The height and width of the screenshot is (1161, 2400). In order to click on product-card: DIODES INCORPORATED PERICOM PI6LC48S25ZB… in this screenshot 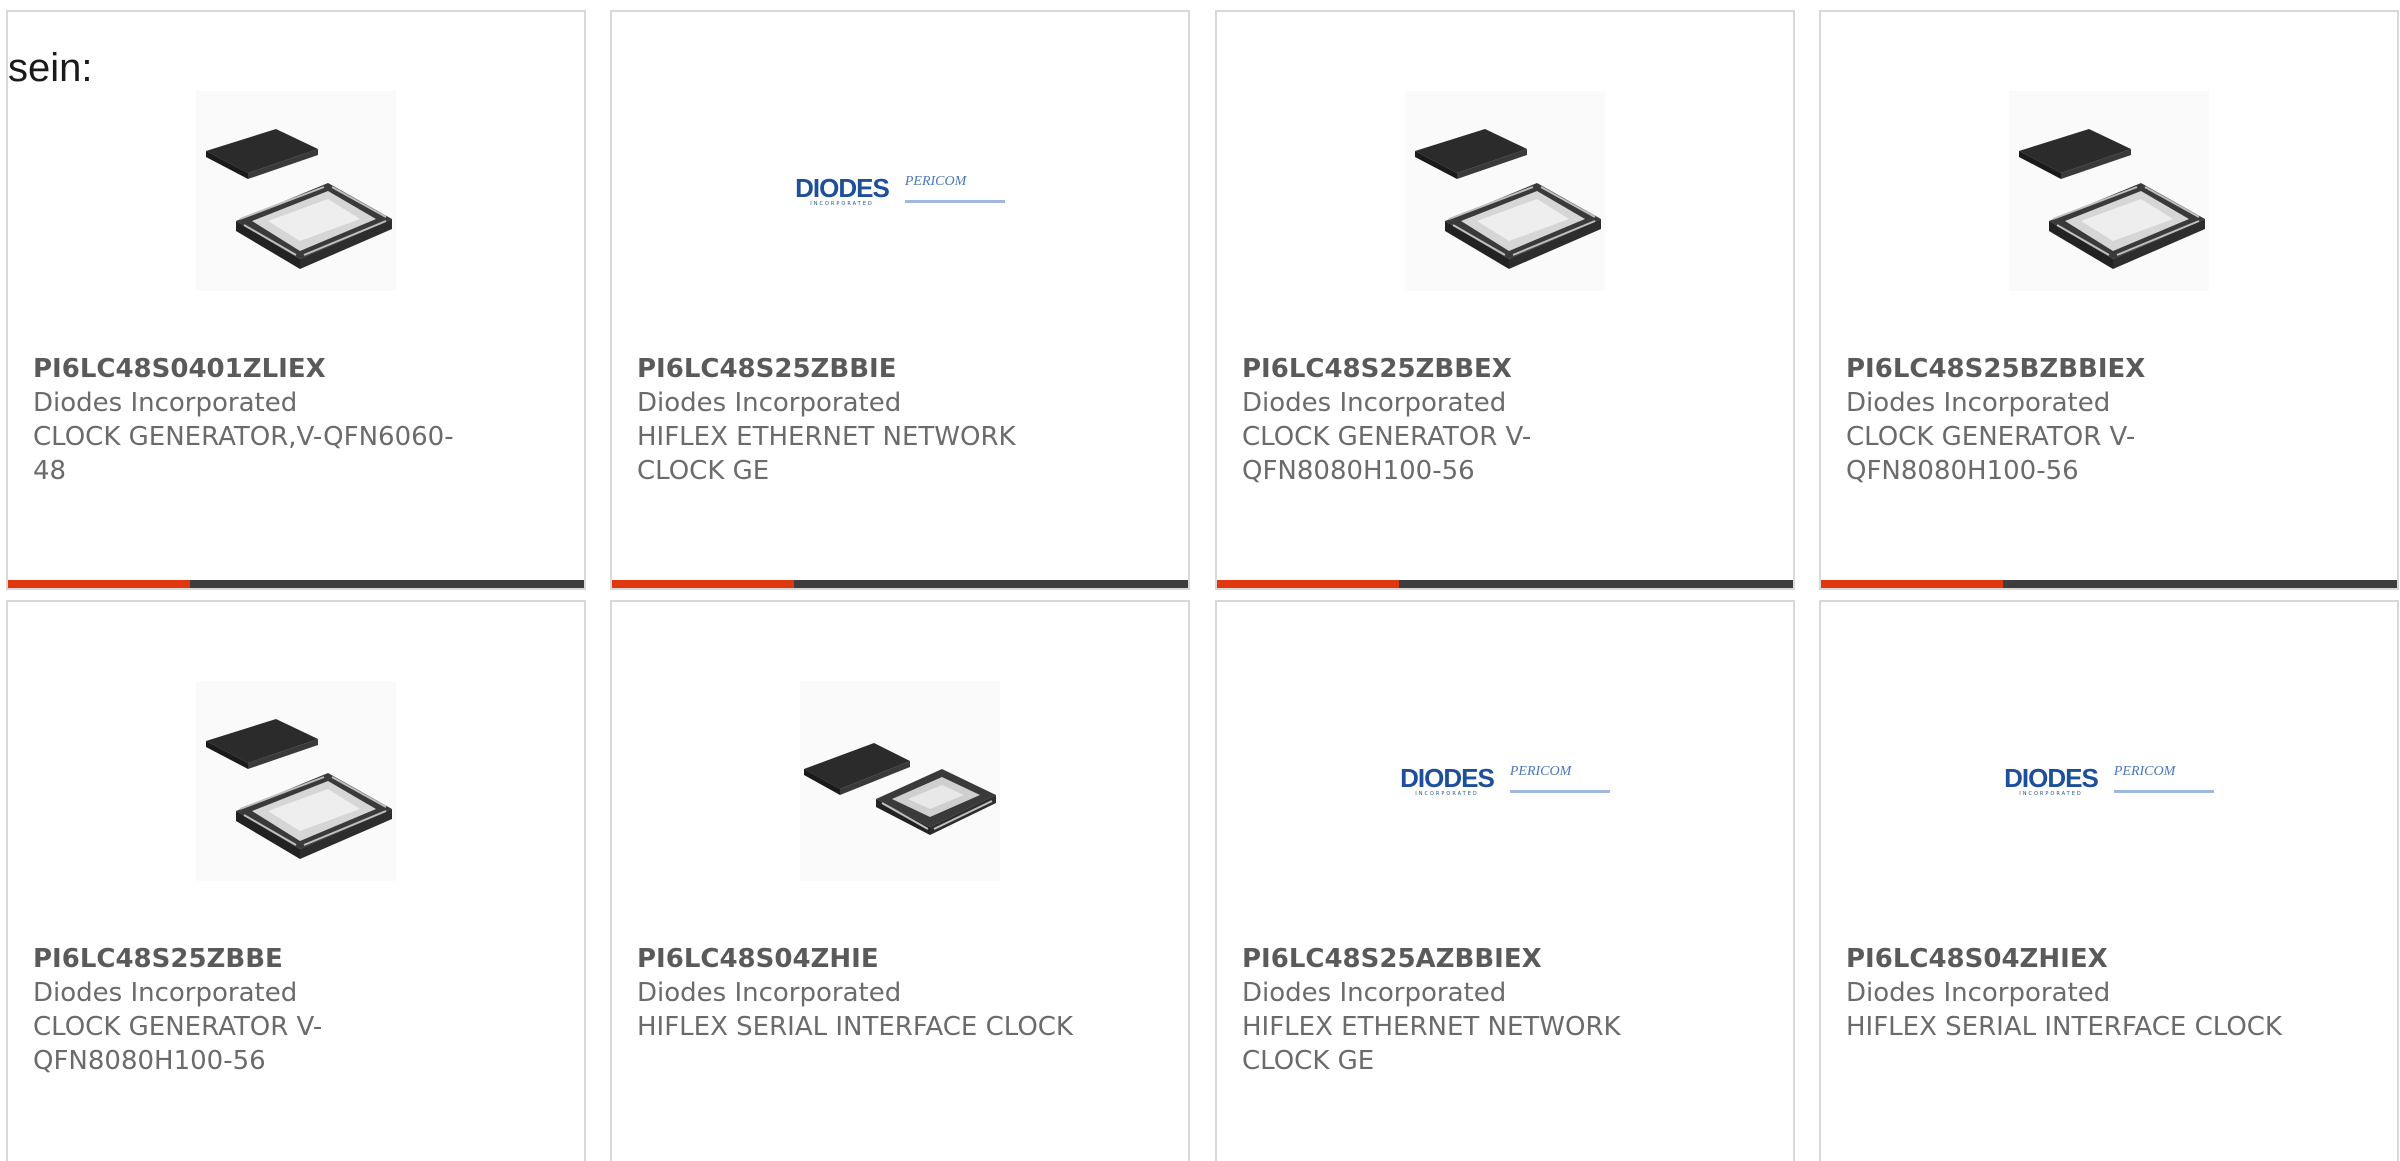, I will do `click(900, 300)`.